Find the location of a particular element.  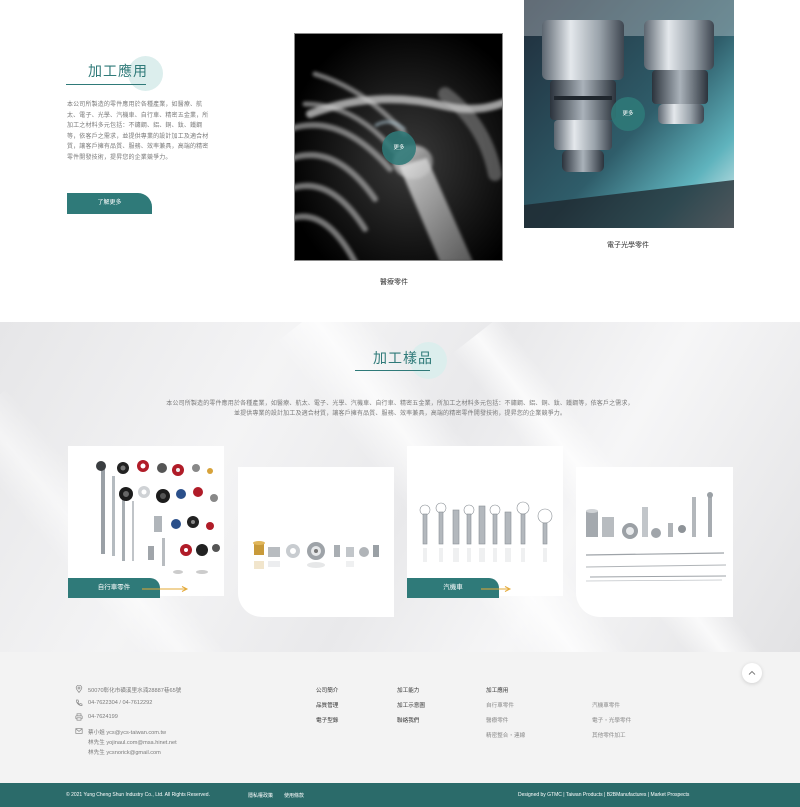

medical-more-button: 更多 is located at coordinates (399, 148).